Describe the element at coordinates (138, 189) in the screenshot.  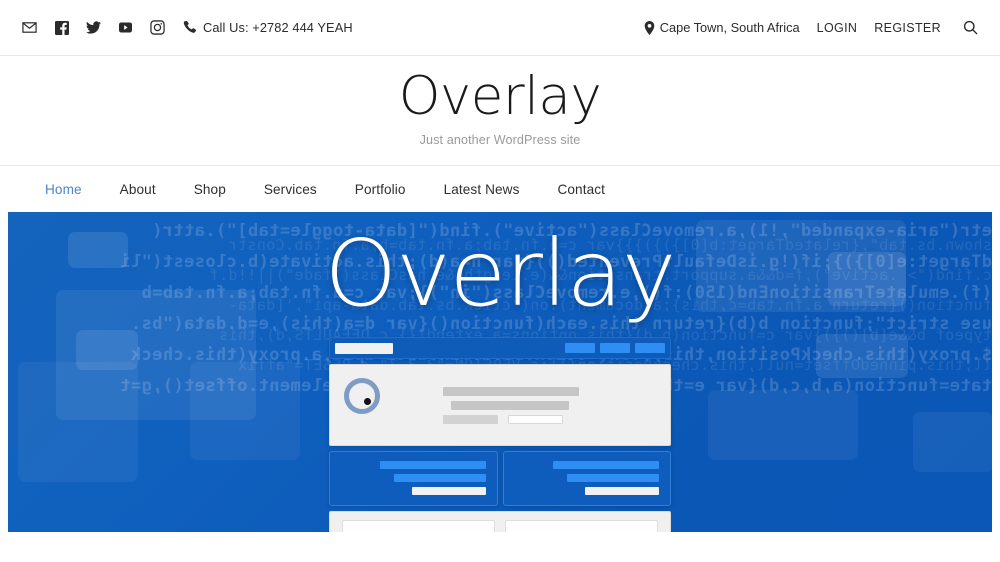
I see `nav-item-about: About` at that location.